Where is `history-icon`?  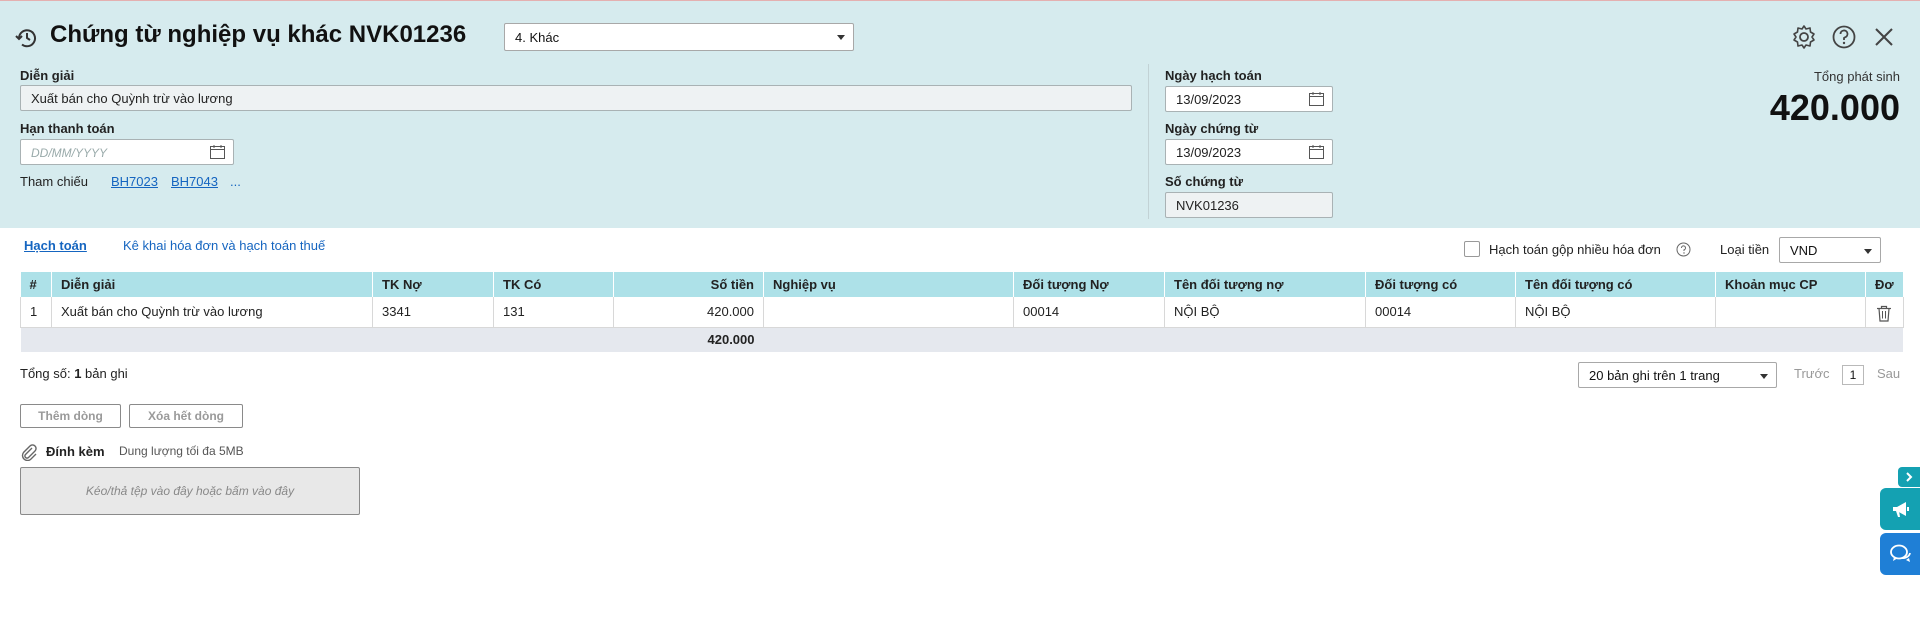 history-icon is located at coordinates (27, 38).